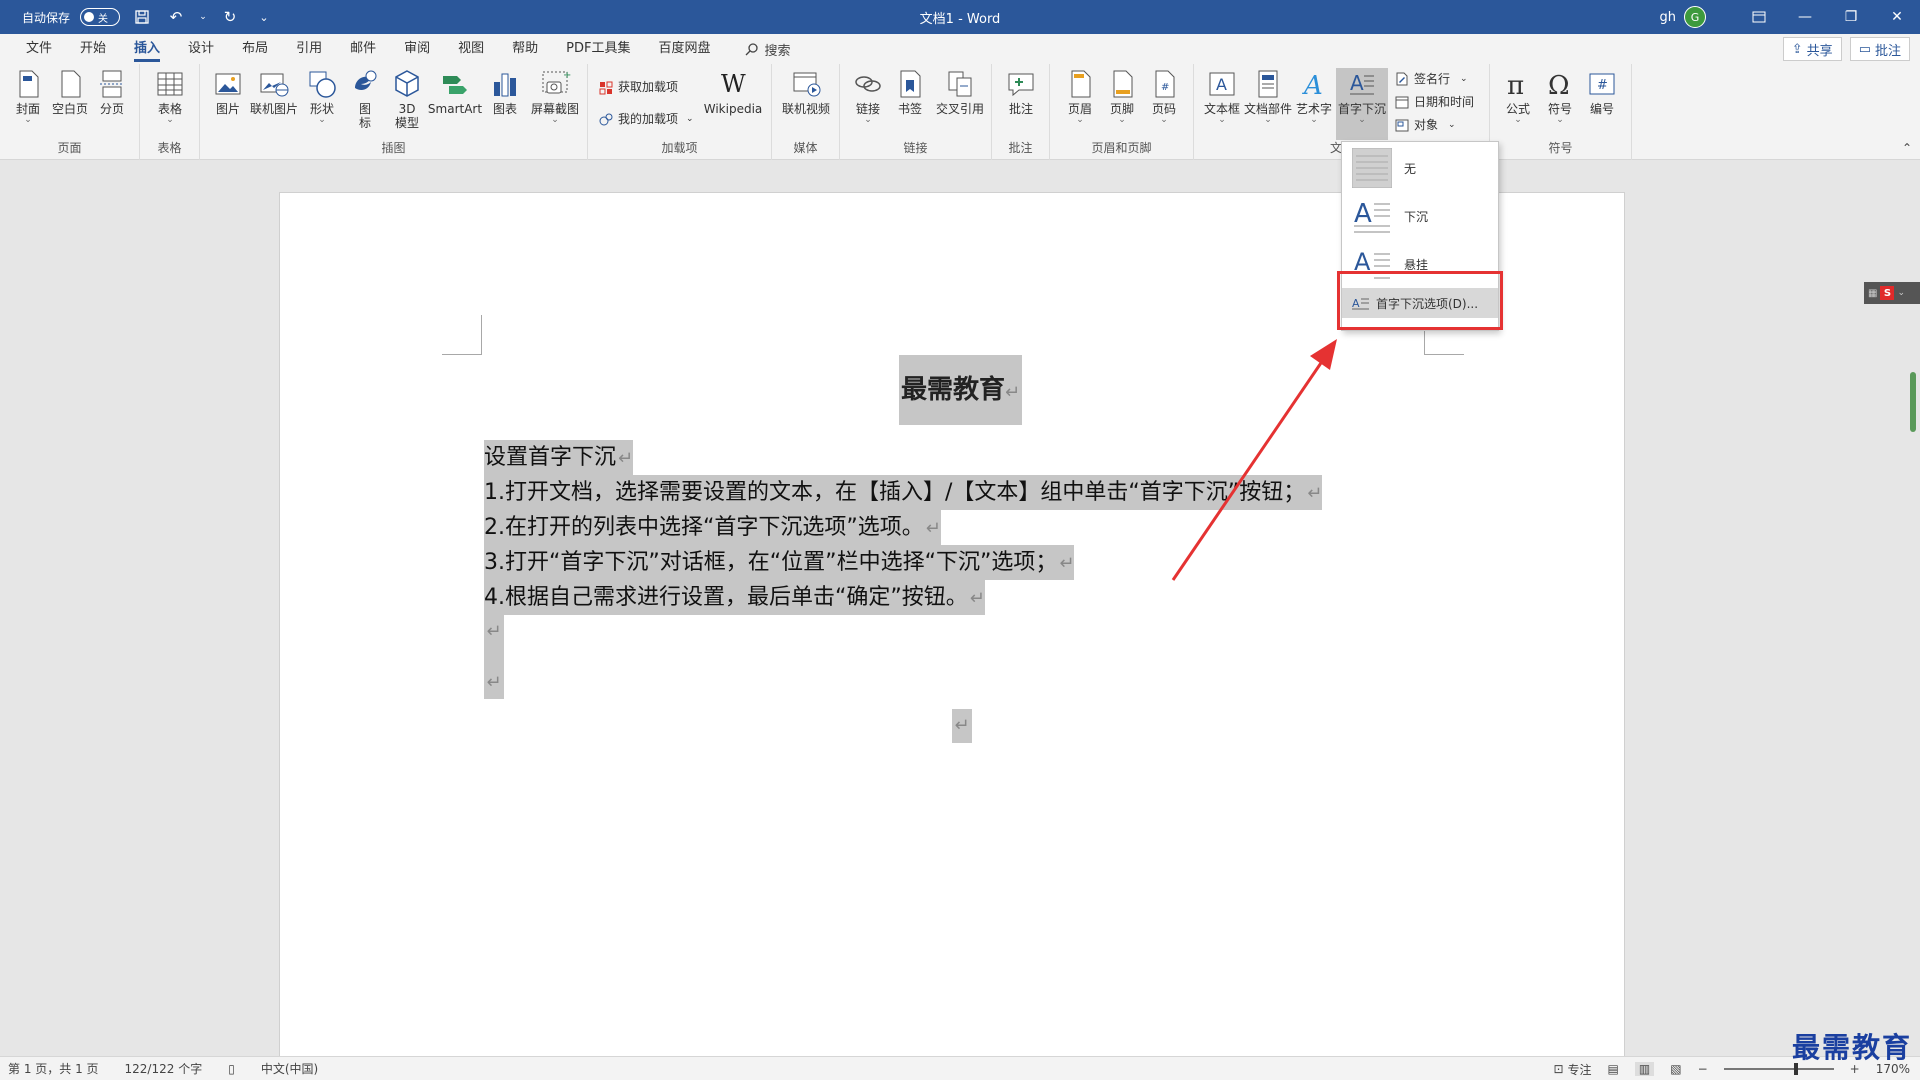  What do you see at coordinates (309, 49) in the screenshot?
I see `tab-references: 引用` at bounding box center [309, 49].